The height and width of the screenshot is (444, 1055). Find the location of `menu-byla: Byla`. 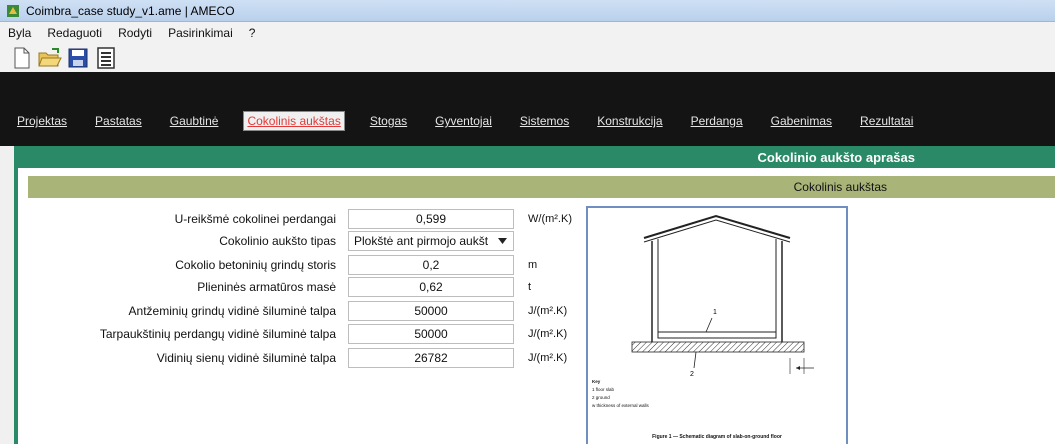

menu-byla: Byla is located at coordinates (19, 33).